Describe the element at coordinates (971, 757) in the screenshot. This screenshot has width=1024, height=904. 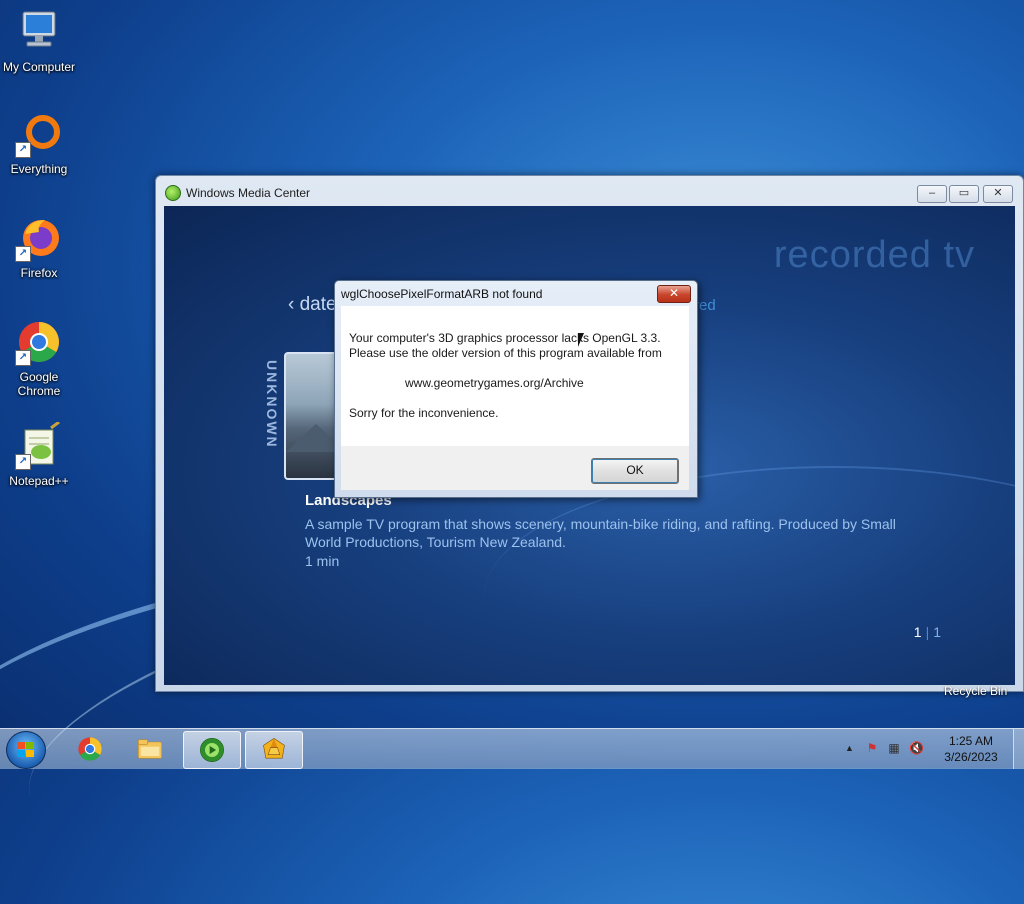
I see `clock-date: 3/26/2023` at that location.